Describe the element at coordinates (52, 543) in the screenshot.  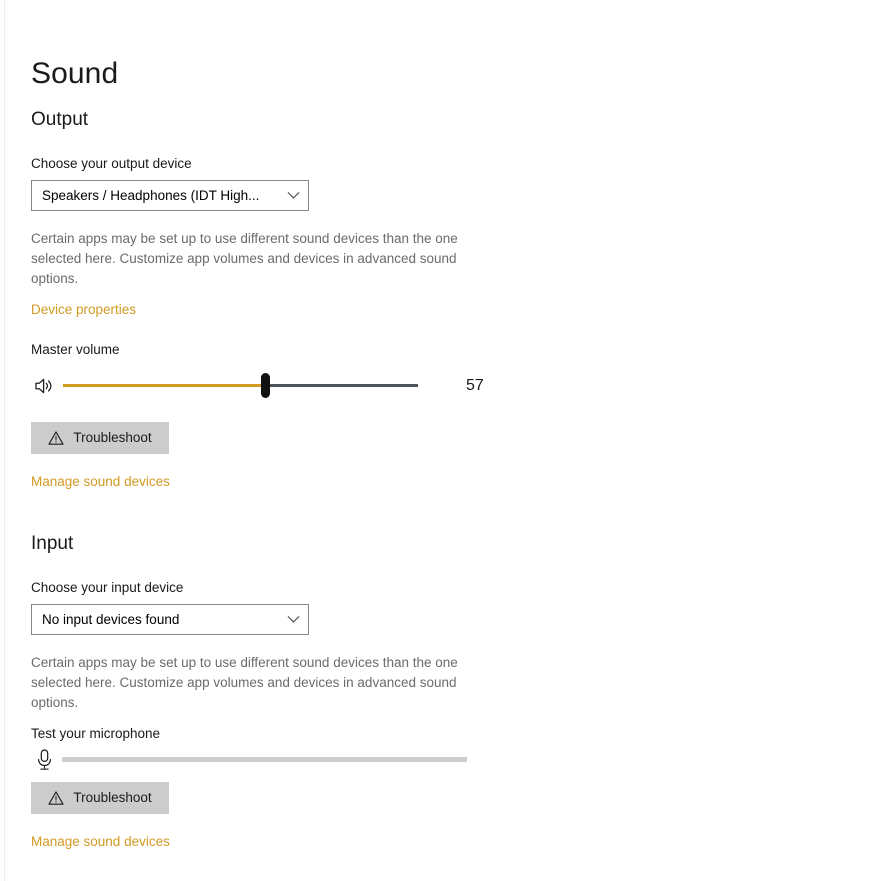
I see `input-section-heading: Input` at that location.